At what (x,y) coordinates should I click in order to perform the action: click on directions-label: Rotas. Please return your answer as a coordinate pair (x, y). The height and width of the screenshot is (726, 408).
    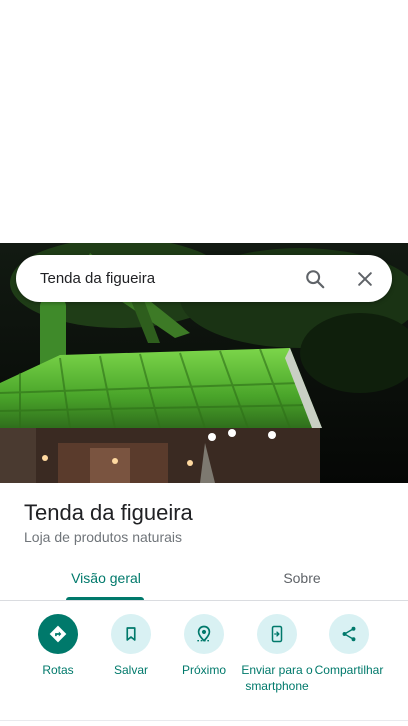
    Looking at the image, I should click on (58, 670).